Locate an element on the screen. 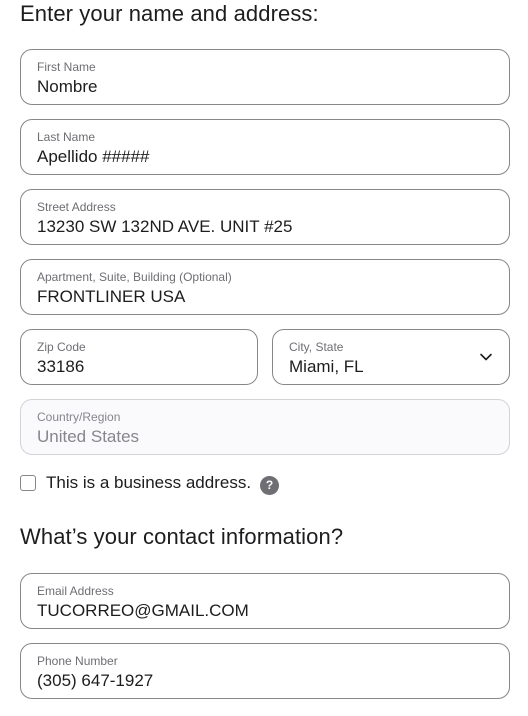  city-state-value: Miami, FL is located at coordinates (326, 367).